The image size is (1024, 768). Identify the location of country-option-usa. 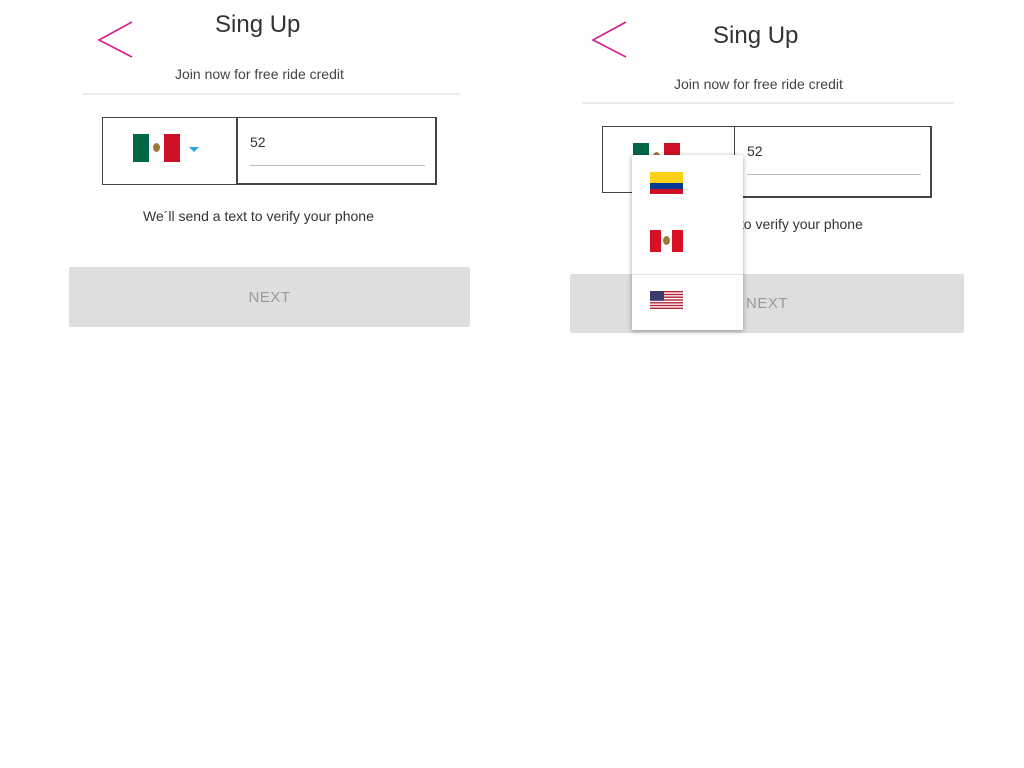
(687, 302).